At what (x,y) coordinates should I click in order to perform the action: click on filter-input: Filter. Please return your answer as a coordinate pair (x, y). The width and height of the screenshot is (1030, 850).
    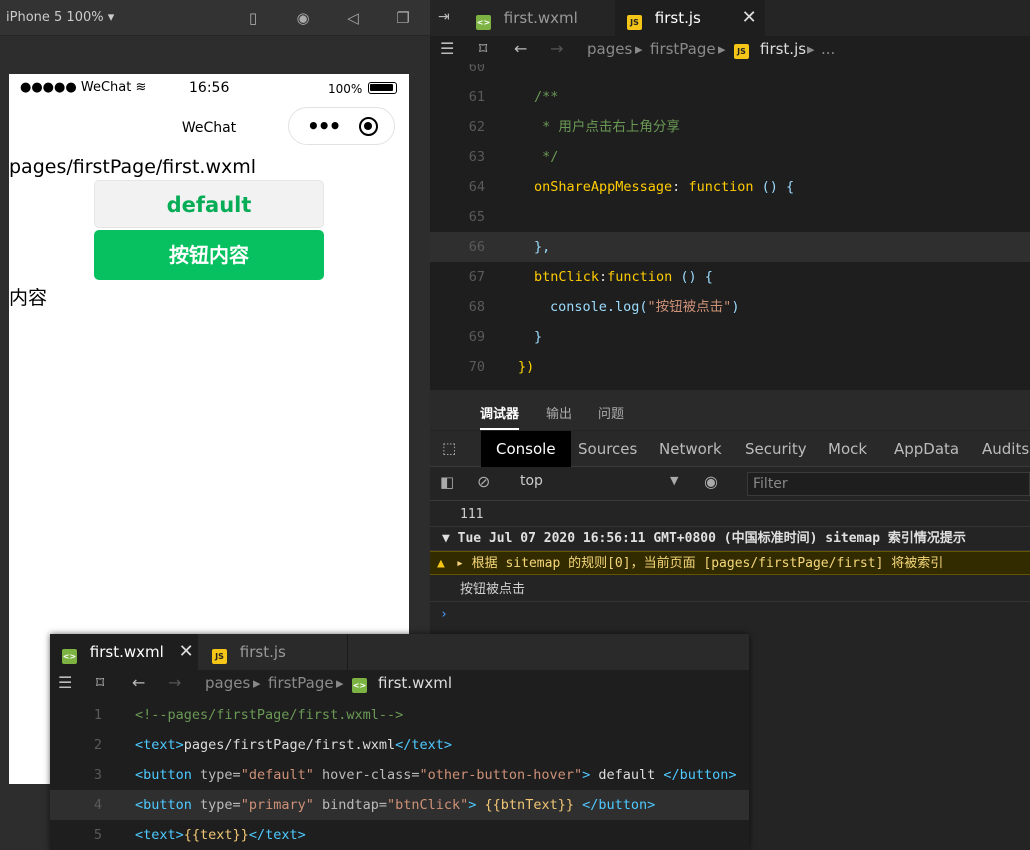
    Looking at the image, I should click on (888, 484).